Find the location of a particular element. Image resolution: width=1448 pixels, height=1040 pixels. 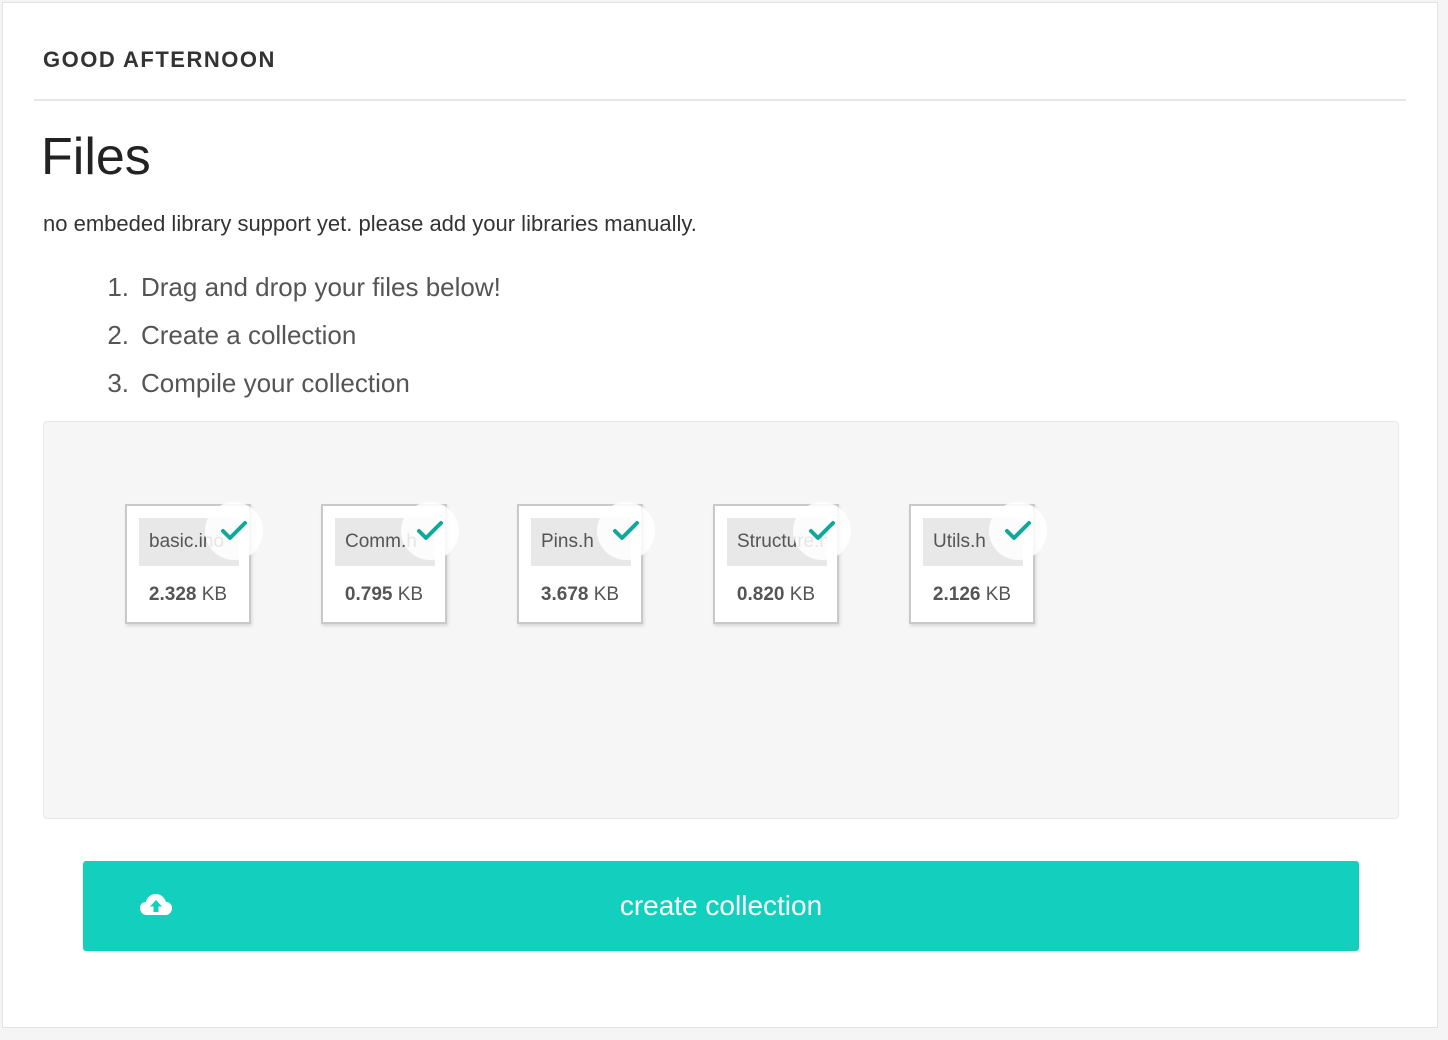

step-number: 1. is located at coordinates (118, 286).